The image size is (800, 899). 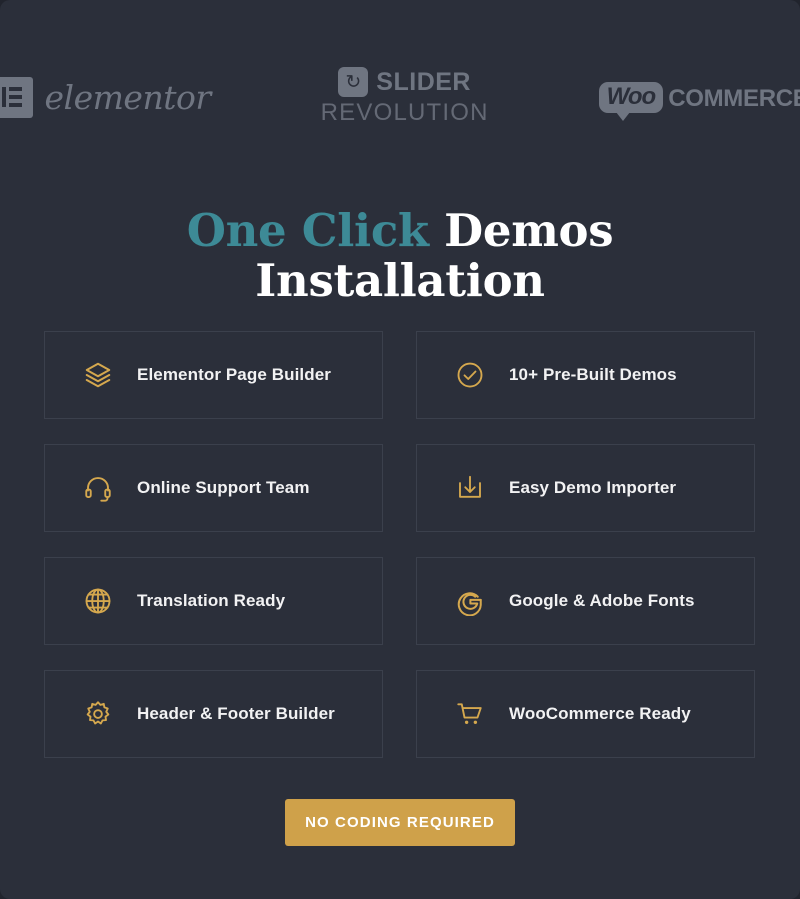 What do you see at coordinates (734, 98) in the screenshot?
I see `woocommerce-logo-text: COMMERCE` at bounding box center [734, 98].